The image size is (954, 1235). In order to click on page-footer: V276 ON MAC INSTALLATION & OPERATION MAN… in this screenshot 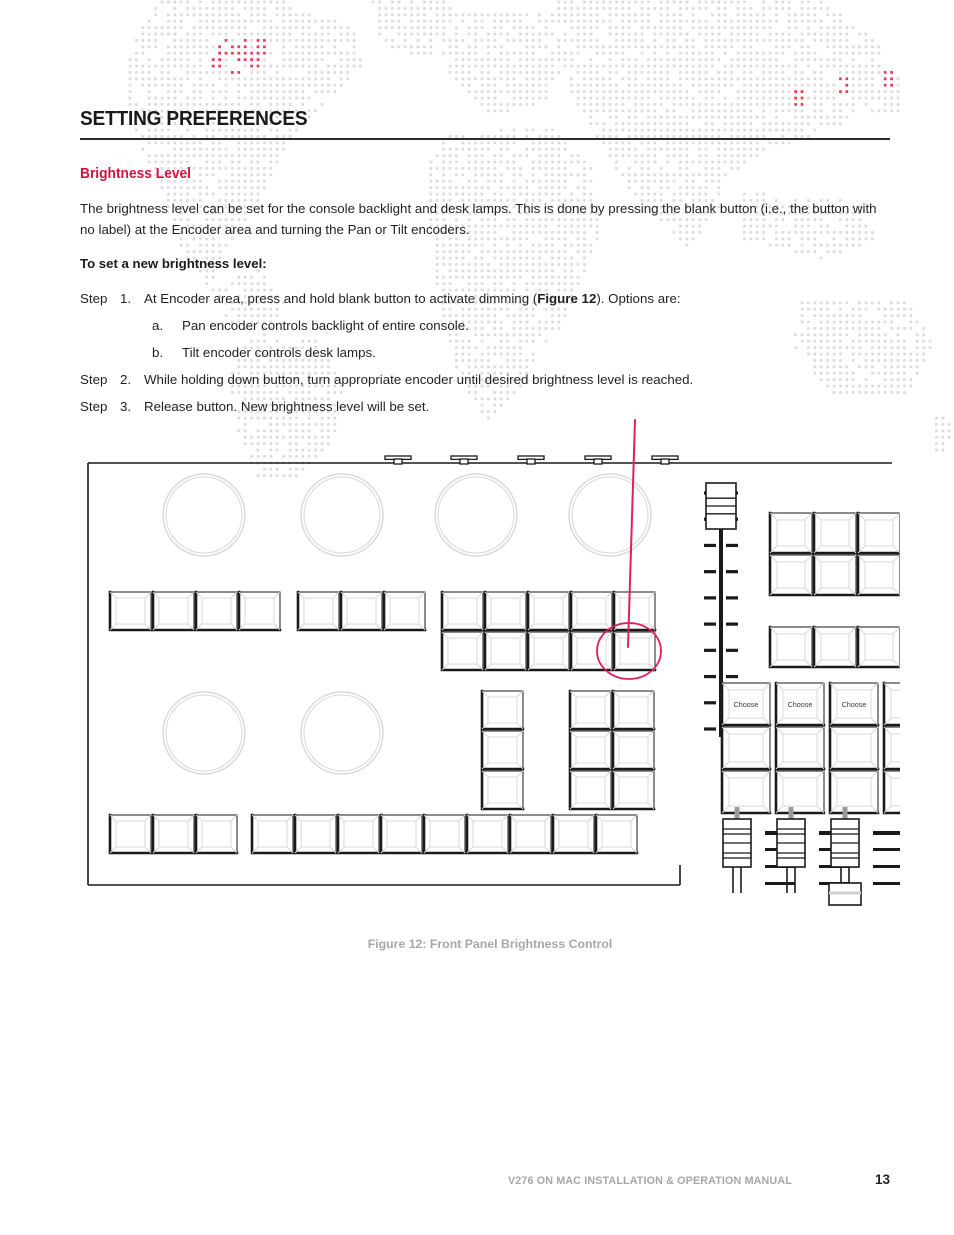, I will do `click(485, 1179)`.